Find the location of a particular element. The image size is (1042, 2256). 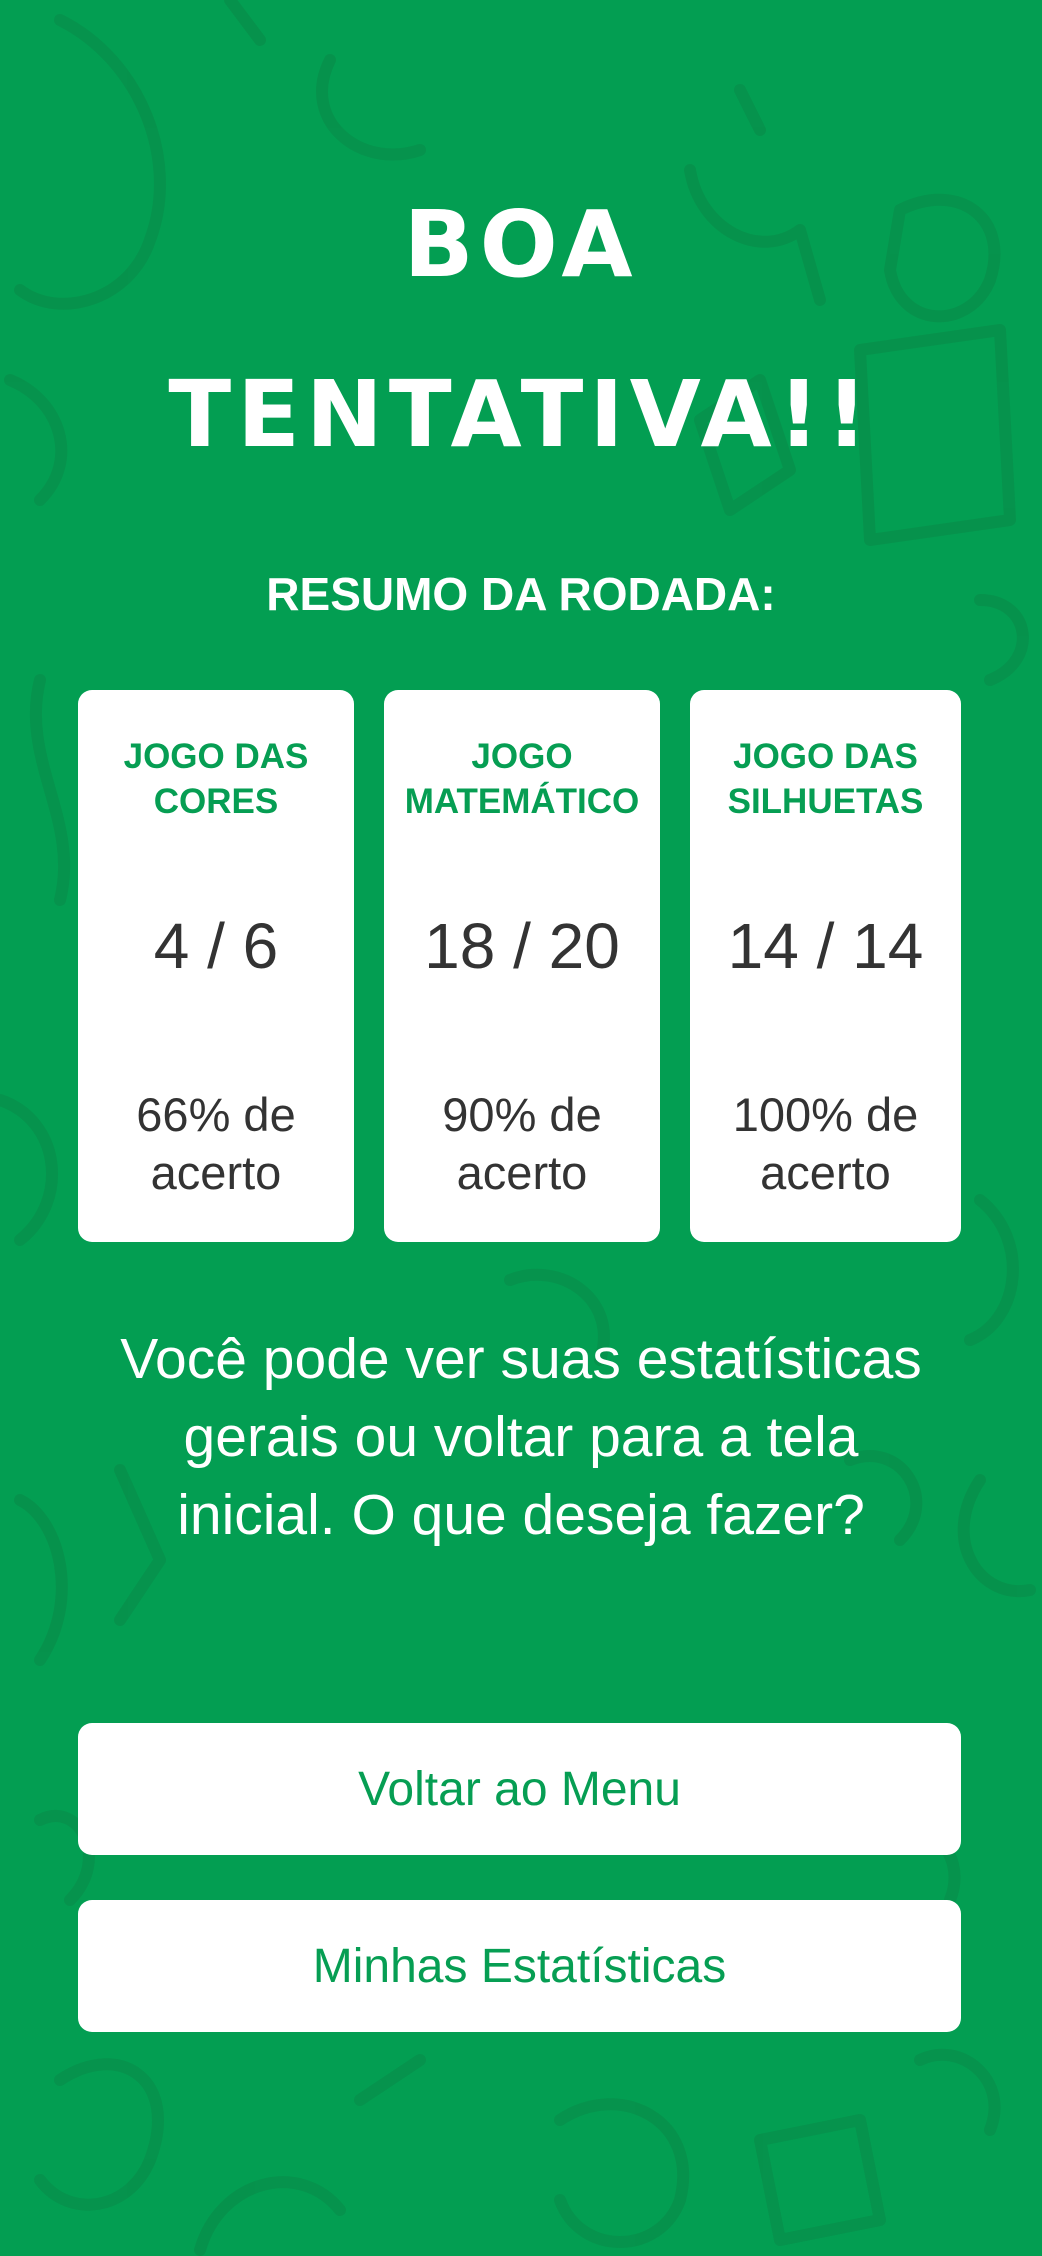

my-statistics-button: Minhas Estatísticas is located at coordinates (519, 1966).